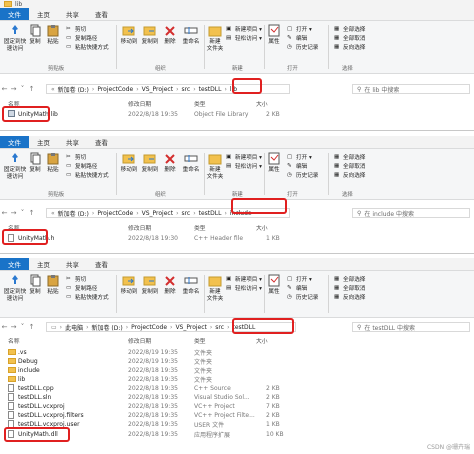  I want to click on crumb: testDLL, so click(210, 213).